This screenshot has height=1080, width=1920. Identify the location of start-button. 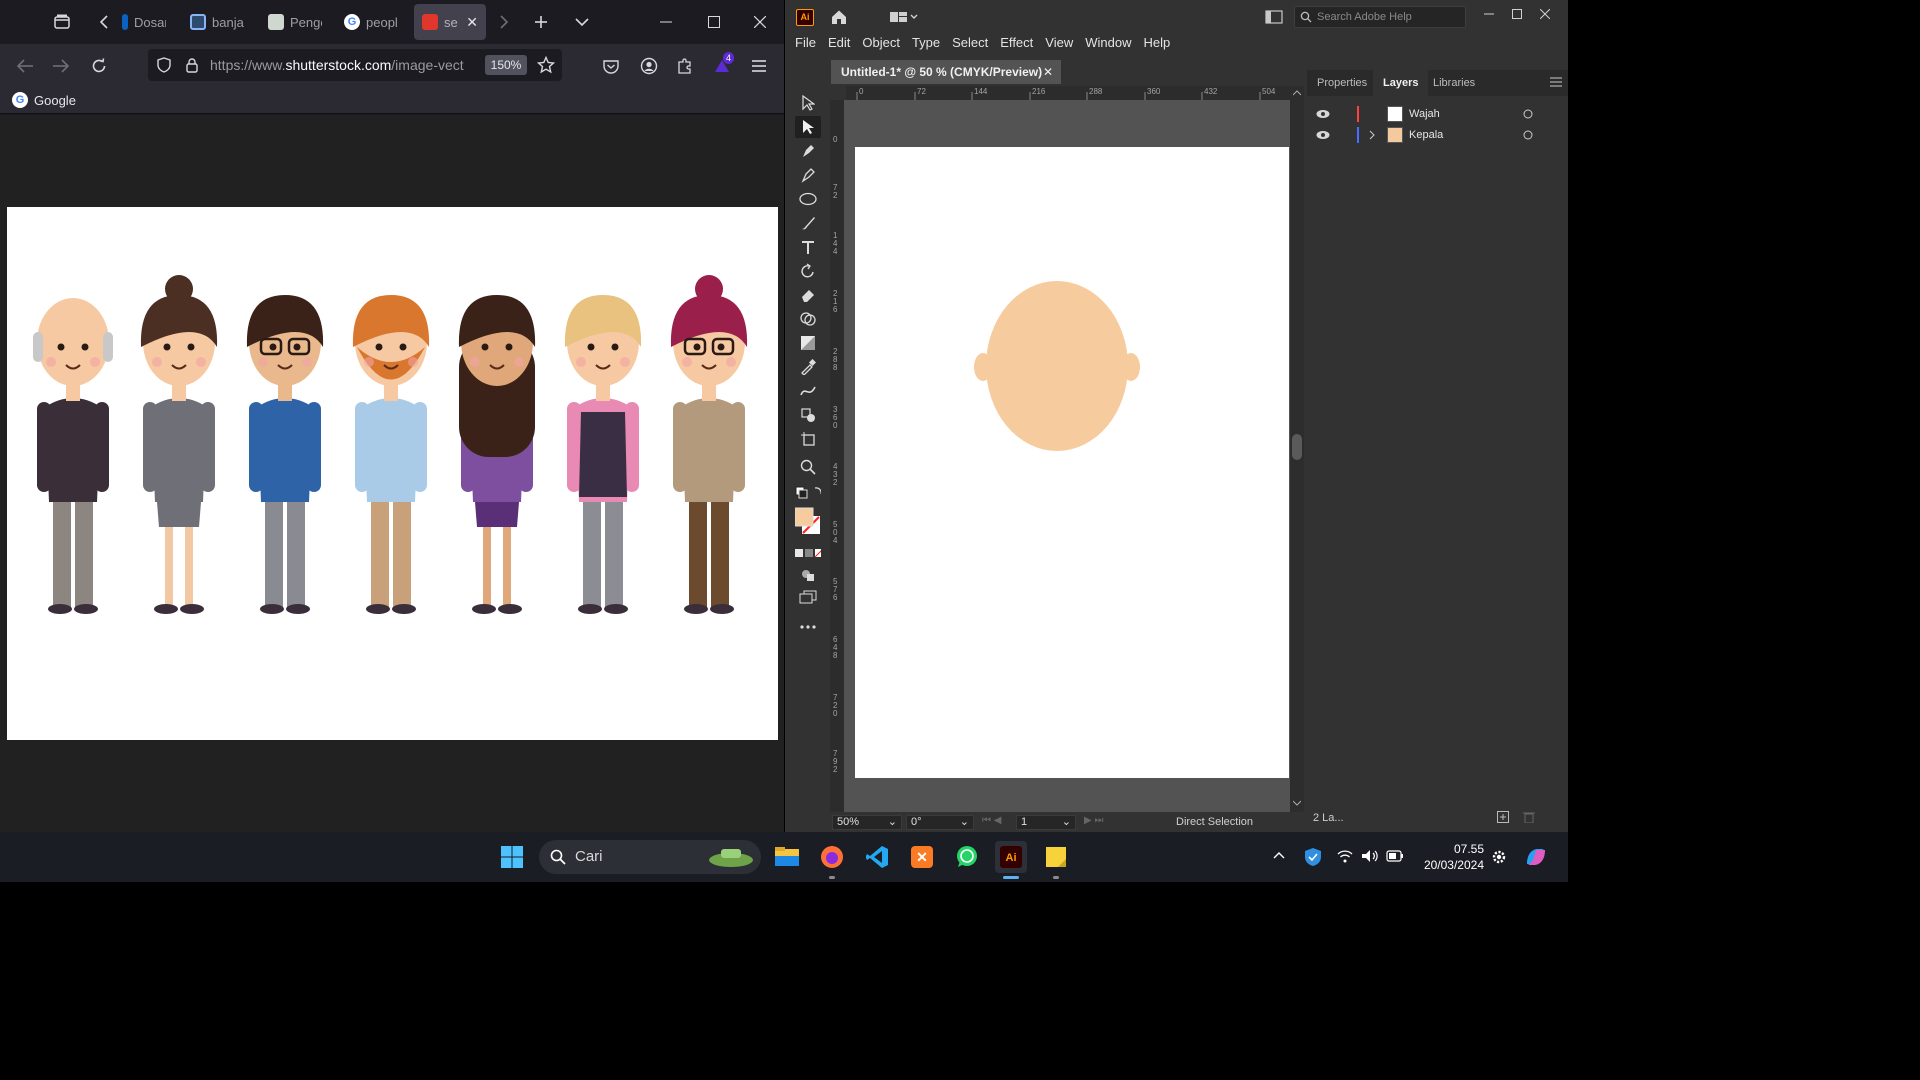
(512, 857).